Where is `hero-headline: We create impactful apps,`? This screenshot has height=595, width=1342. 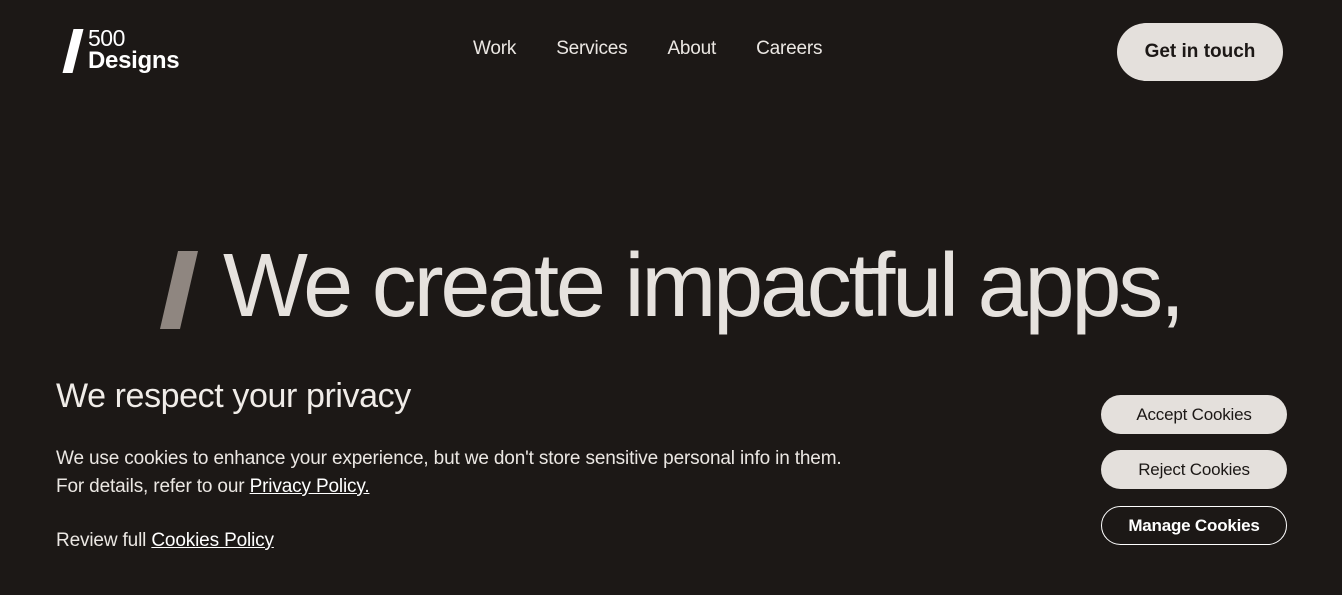 hero-headline: We create impactful apps, is located at coordinates (704, 286).